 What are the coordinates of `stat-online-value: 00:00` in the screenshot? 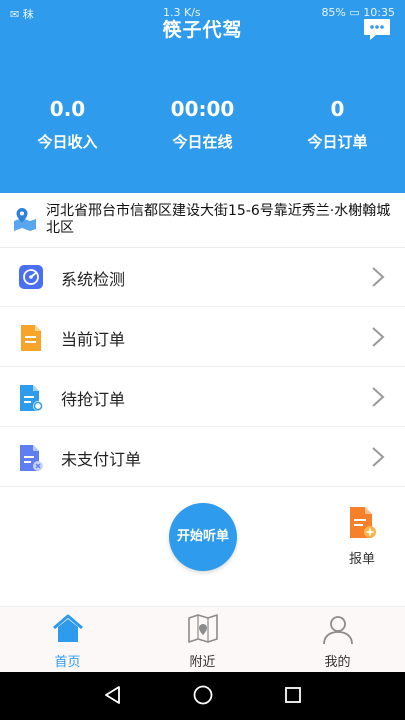 It's located at (202, 109).